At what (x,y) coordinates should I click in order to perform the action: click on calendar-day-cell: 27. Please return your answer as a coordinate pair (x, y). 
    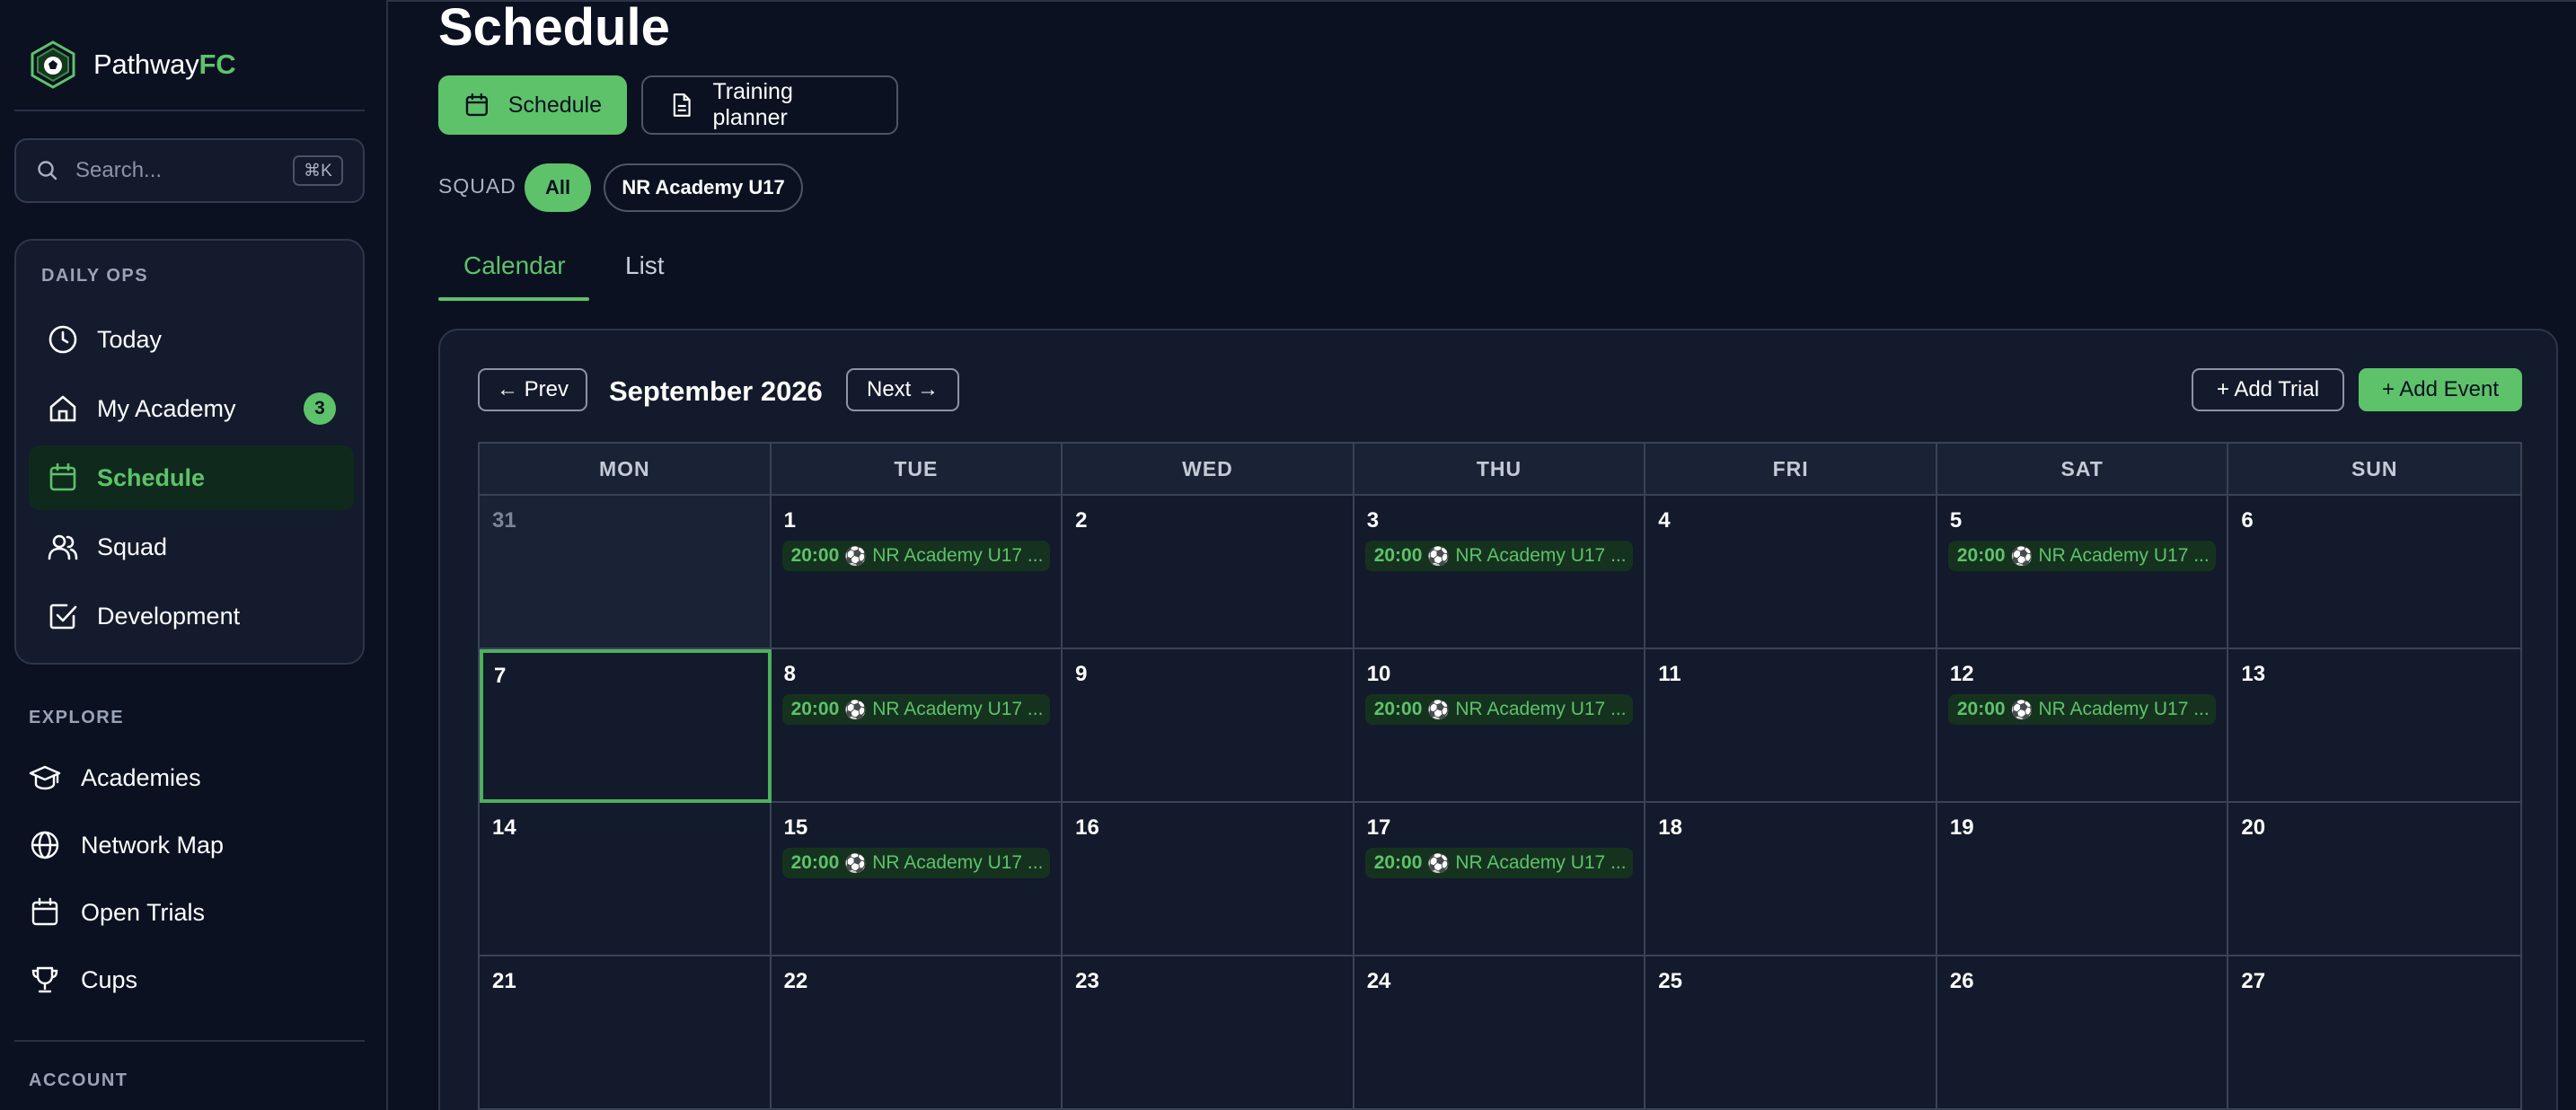
    Looking at the image, I should click on (2374, 1033).